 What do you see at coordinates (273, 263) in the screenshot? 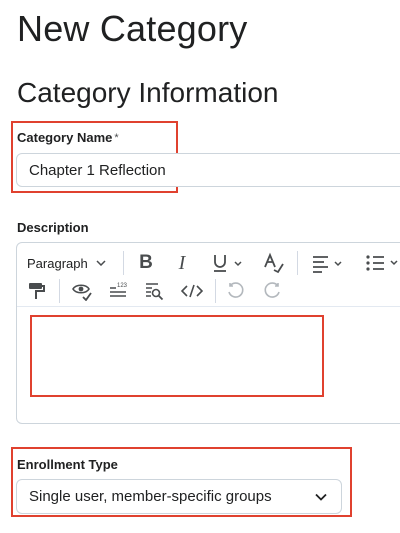
I see `text-color-icon` at bounding box center [273, 263].